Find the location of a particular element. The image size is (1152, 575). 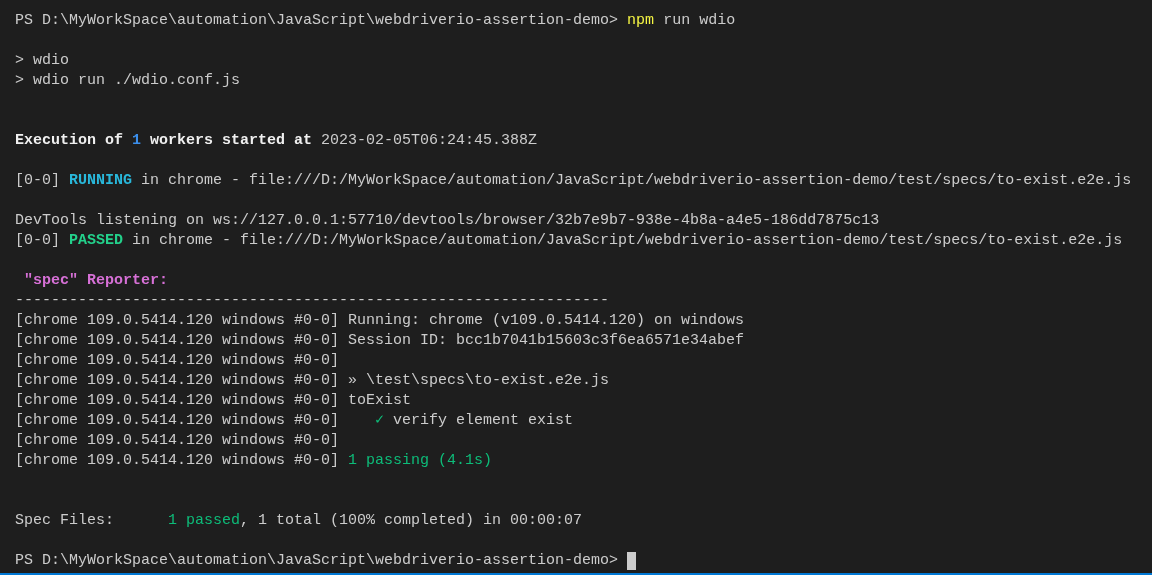

terminal-line: ------------------------------------------------------------------ is located at coordinates (312, 301).